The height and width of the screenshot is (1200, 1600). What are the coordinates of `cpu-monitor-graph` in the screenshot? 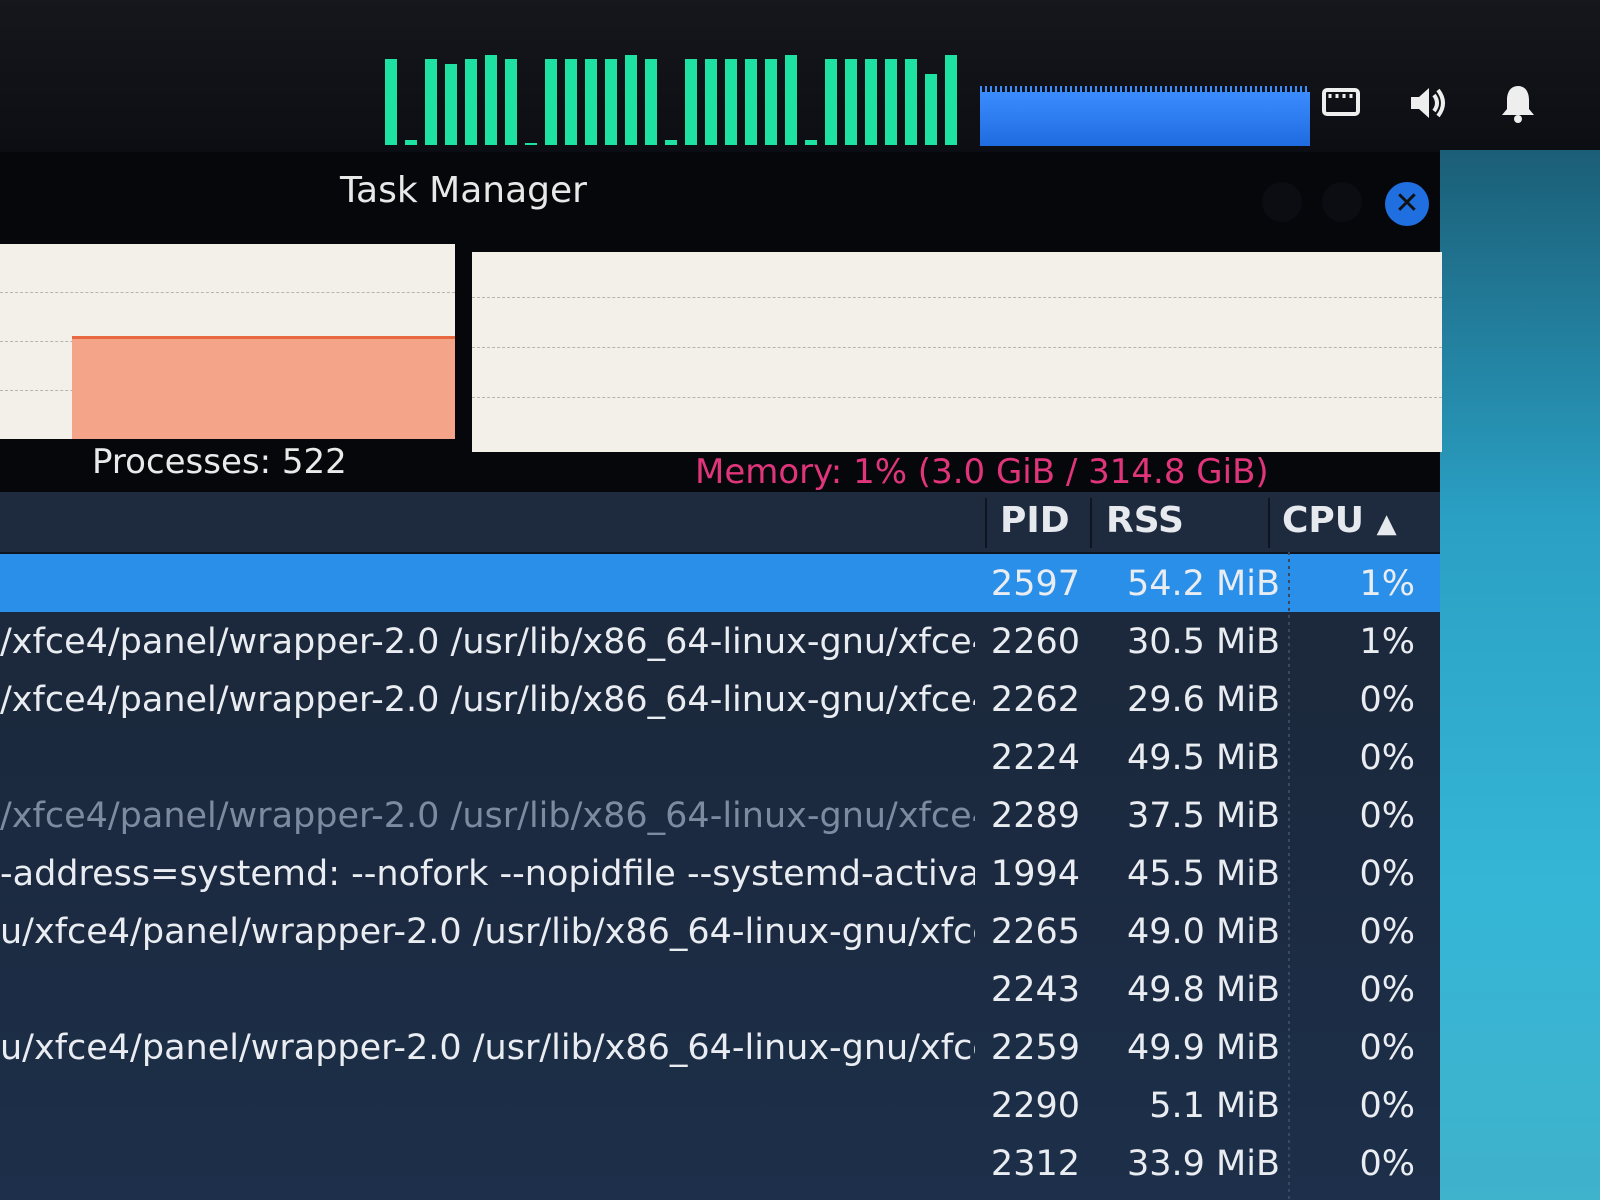 It's located at (680, 95).